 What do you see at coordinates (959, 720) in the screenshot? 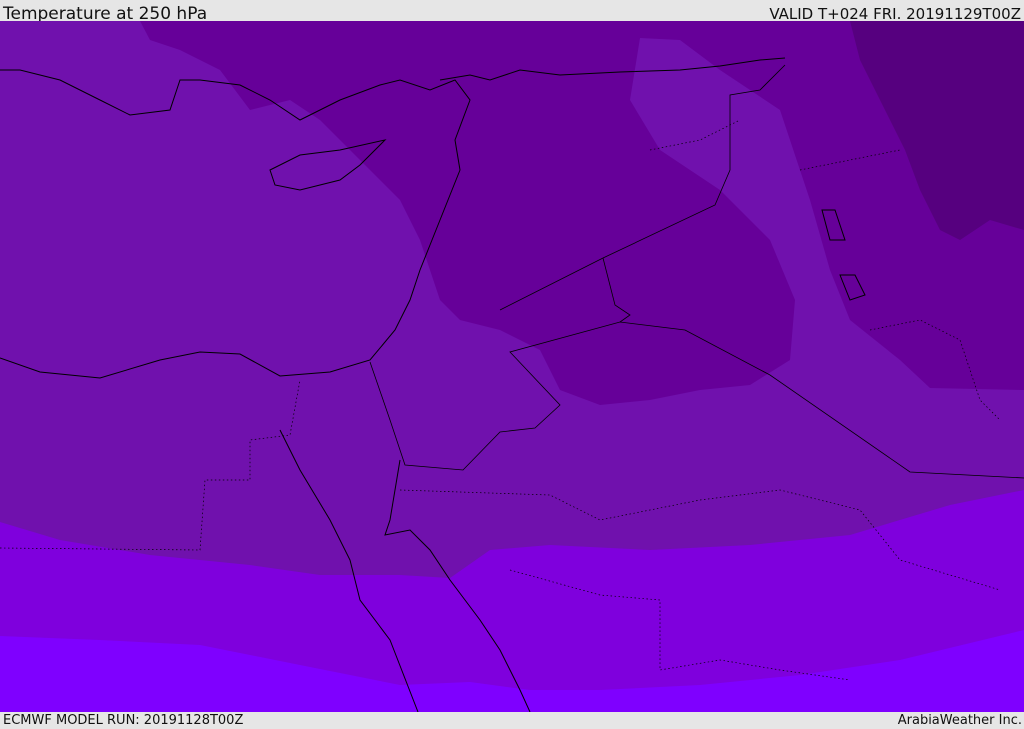
I see `brand-credit: ArabiaWeather Inc.` at bounding box center [959, 720].